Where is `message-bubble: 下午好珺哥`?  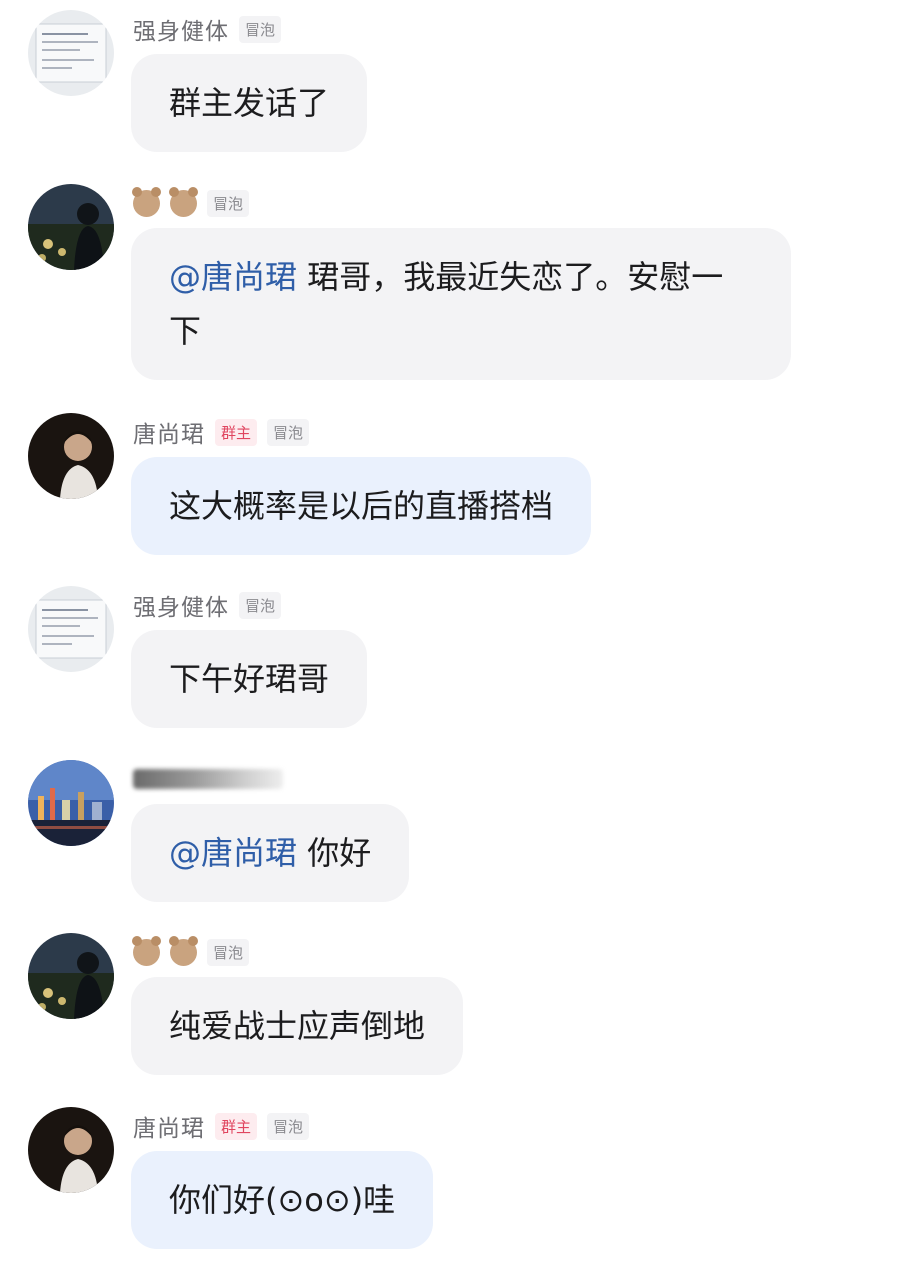 message-bubble: 下午好珺哥 is located at coordinates (249, 679).